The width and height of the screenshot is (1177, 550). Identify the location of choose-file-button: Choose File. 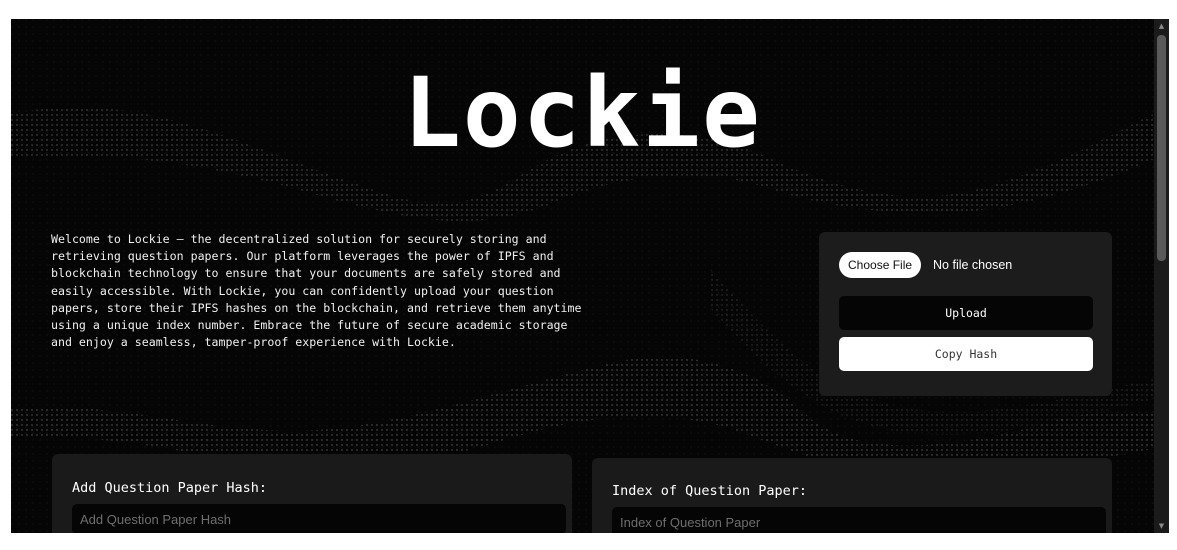
(880, 265).